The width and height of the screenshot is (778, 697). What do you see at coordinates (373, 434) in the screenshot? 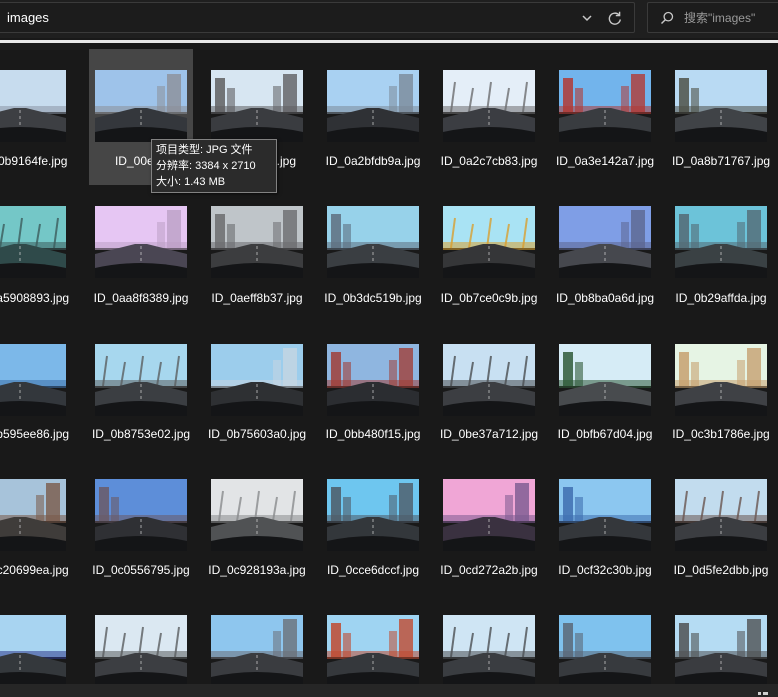
I see `file-name: ID_0bb480f15.jpg` at bounding box center [373, 434].